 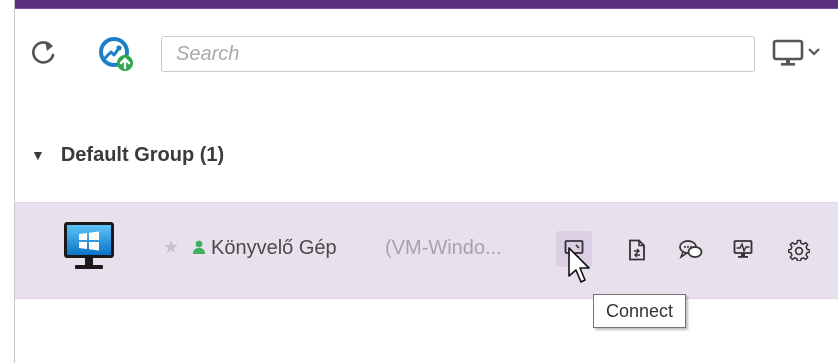 I want to click on monitor-dropdown, so click(x=801, y=53).